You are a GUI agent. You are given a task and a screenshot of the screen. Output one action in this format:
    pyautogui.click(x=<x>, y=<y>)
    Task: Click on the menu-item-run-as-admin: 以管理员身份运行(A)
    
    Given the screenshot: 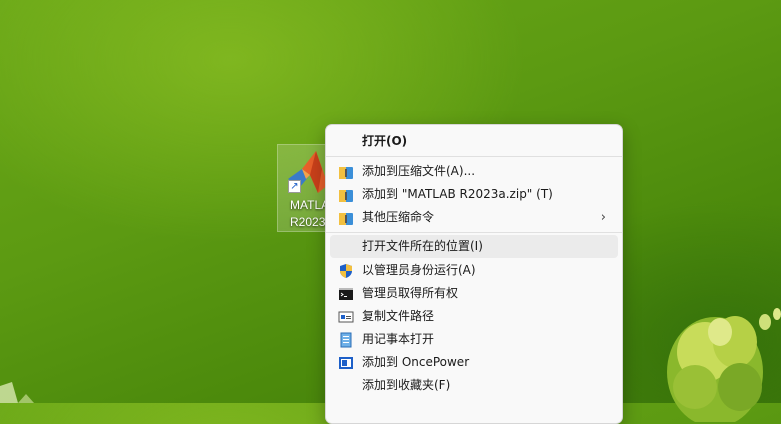 What is the action you would take?
    pyautogui.click(x=474, y=270)
    